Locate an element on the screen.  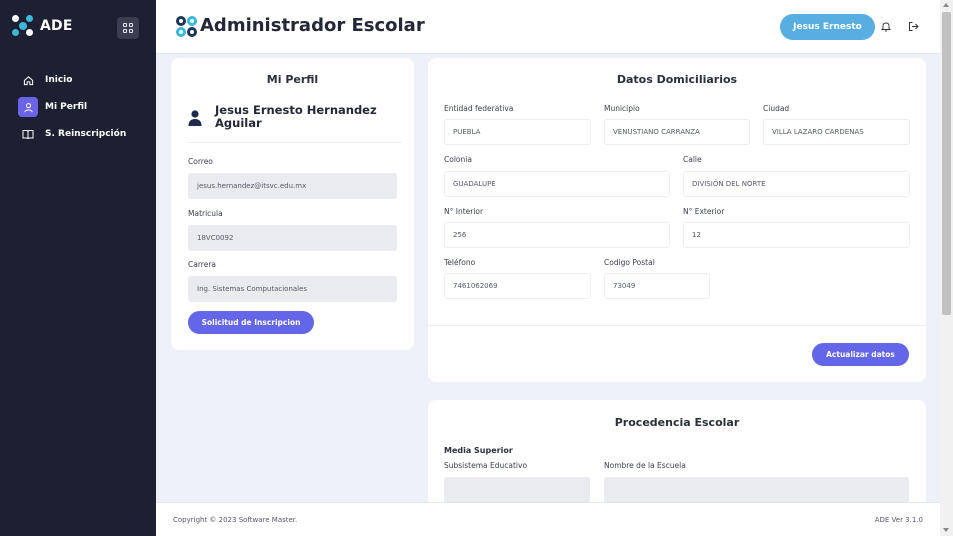
grid-icon is located at coordinates (128, 28).